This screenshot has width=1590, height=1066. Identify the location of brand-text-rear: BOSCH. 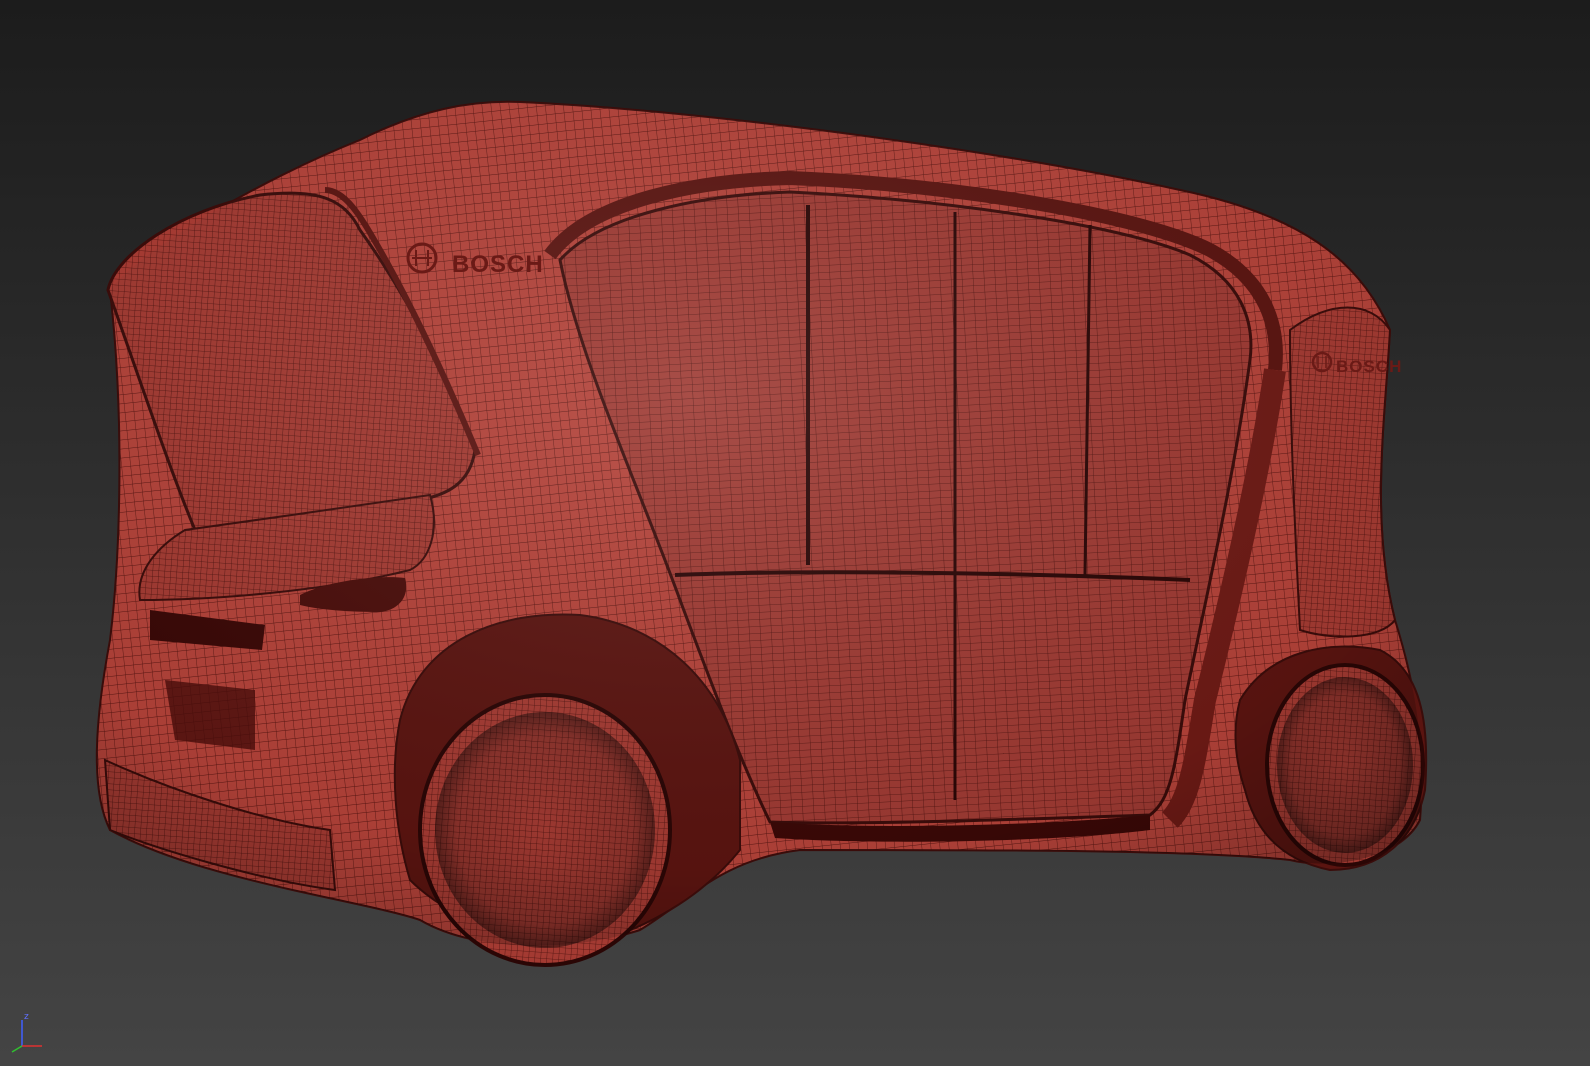
(498, 264).